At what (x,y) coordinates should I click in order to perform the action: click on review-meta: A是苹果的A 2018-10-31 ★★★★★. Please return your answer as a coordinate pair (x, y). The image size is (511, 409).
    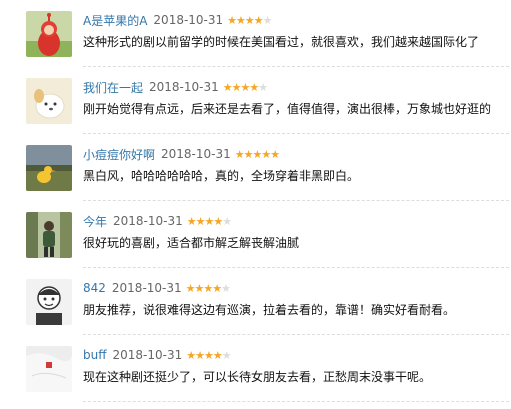
    Looking at the image, I should click on (178, 20).